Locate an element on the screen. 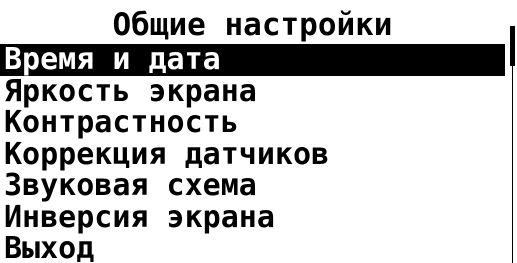 This screenshot has height=263, width=517. menu-item-sensor-correction: Коррекция датчиков is located at coordinates (252, 155).